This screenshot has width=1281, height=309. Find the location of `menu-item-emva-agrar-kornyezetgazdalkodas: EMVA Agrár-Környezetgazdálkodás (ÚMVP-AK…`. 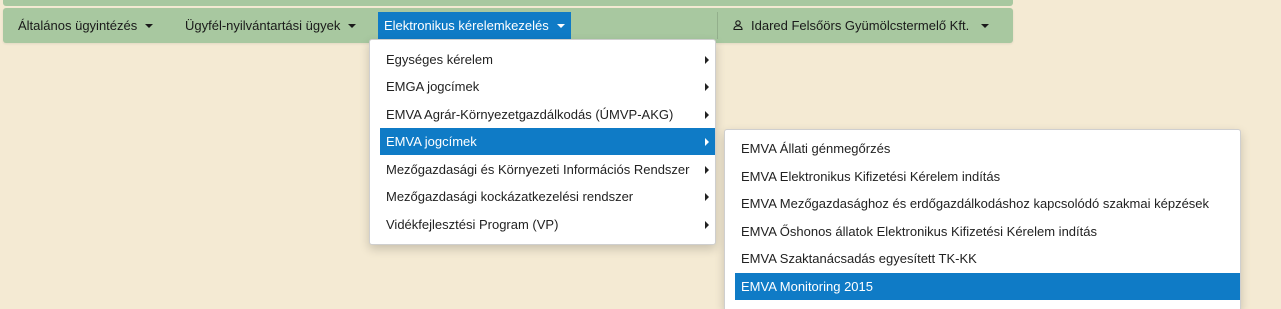

menu-item-emva-agrar-kornyezetgazdalkodas: EMVA Agrár-Környezetgazdálkodás (ÚMVP-AK… is located at coordinates (542, 114).